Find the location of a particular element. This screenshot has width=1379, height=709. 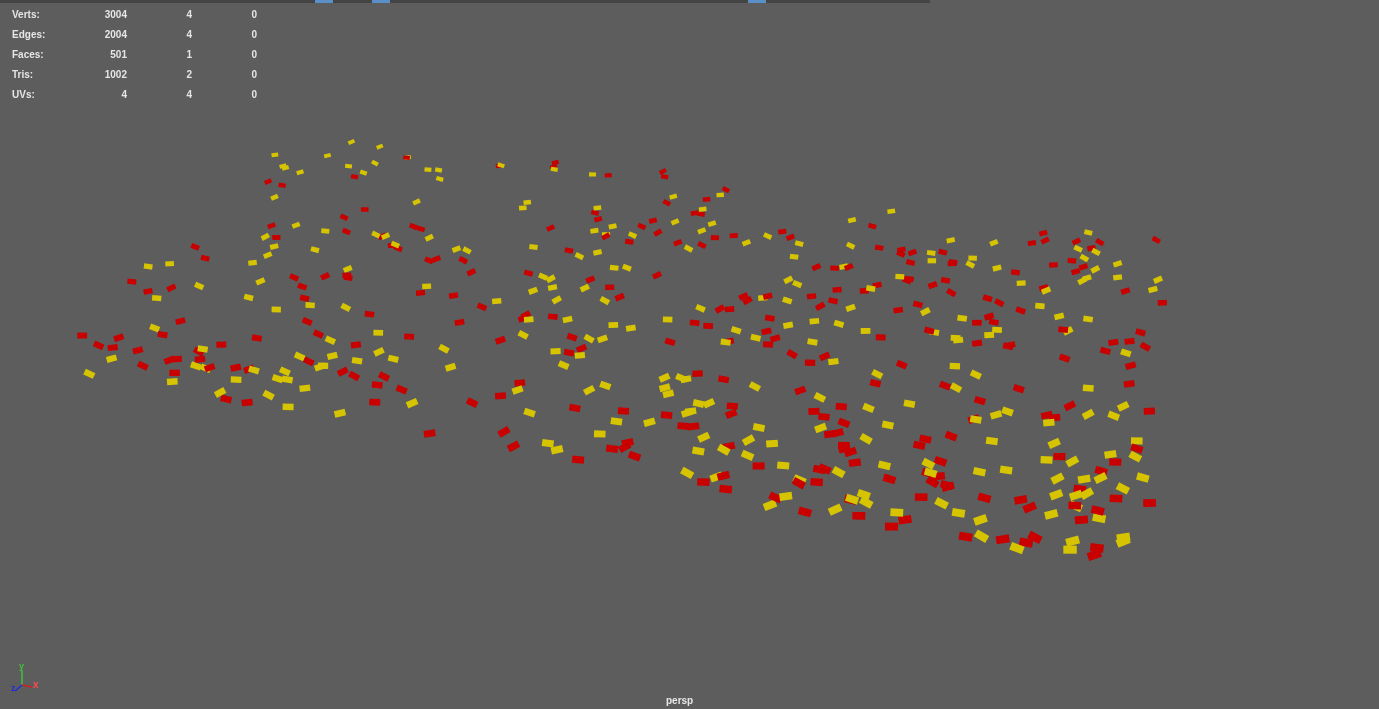

axis-label: z is located at coordinates (13, 688).